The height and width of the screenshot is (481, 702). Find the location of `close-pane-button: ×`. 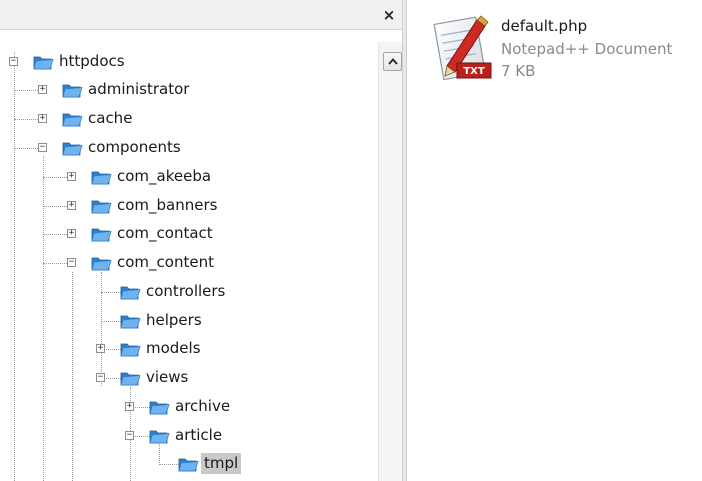

close-pane-button: × is located at coordinates (389, 15).